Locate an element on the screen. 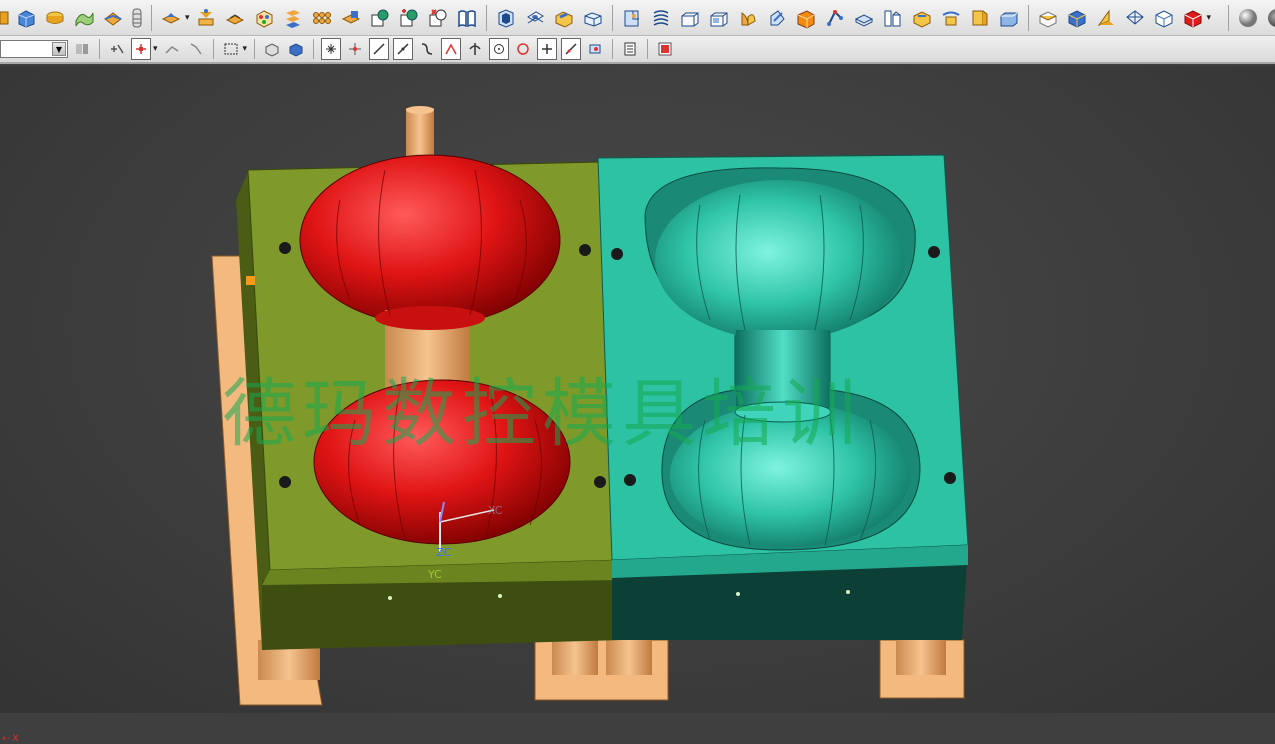 The height and width of the screenshot is (744, 1275). color-icon is located at coordinates (595, 49).